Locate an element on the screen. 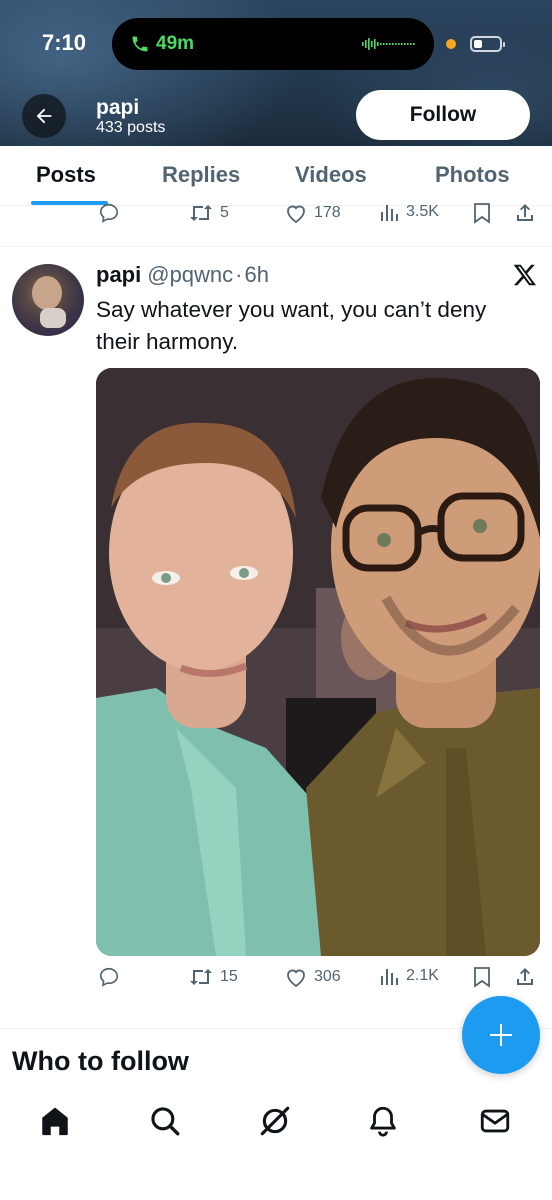 The width and height of the screenshot is (552, 1200). author-avatar is located at coordinates (48, 300).